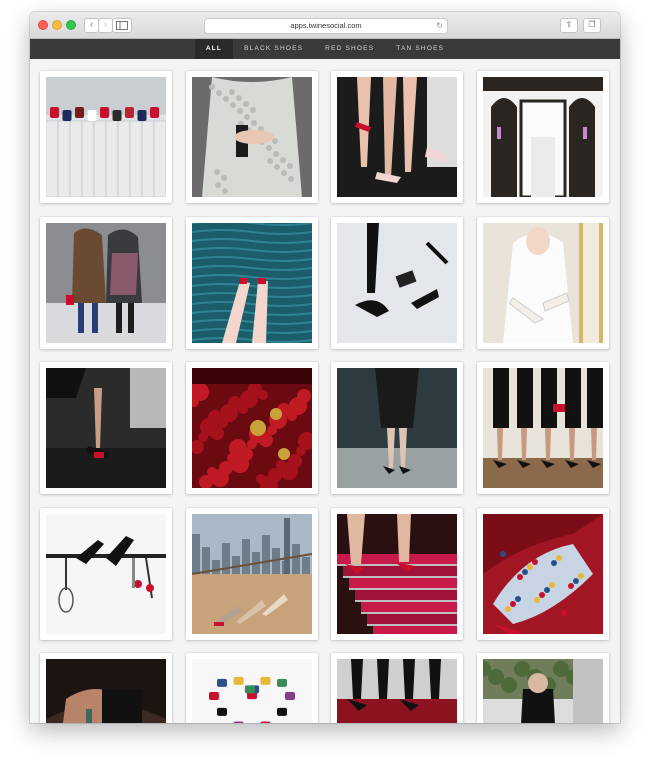 This screenshot has width=650, height=766. What do you see at coordinates (273, 49) in the screenshot?
I see `filter-tab-black-shoes: BLACK SHOES` at bounding box center [273, 49].